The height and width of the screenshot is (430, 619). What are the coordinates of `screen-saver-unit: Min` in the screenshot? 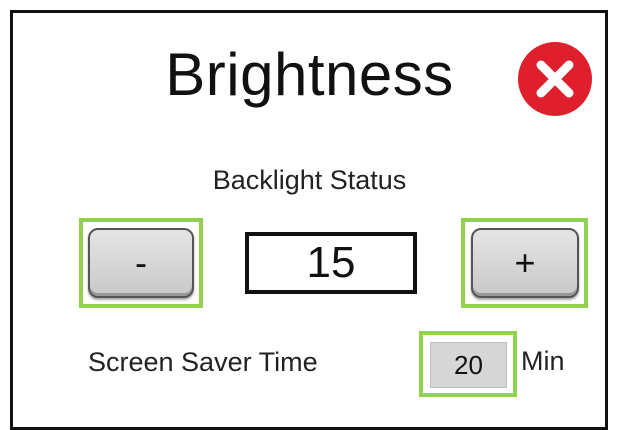 It's located at (543, 361).